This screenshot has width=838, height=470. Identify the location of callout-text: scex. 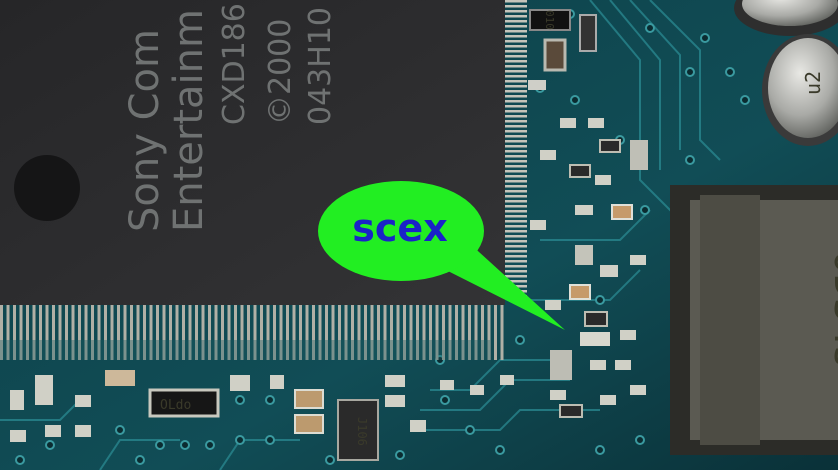
(399, 228).